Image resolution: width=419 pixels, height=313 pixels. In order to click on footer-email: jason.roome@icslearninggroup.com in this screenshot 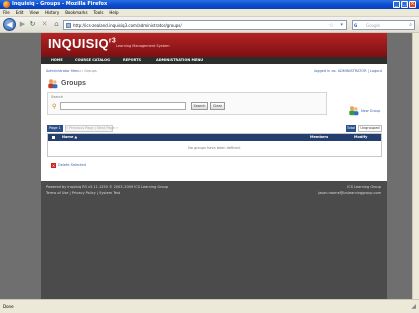, I will do `click(349, 193)`.